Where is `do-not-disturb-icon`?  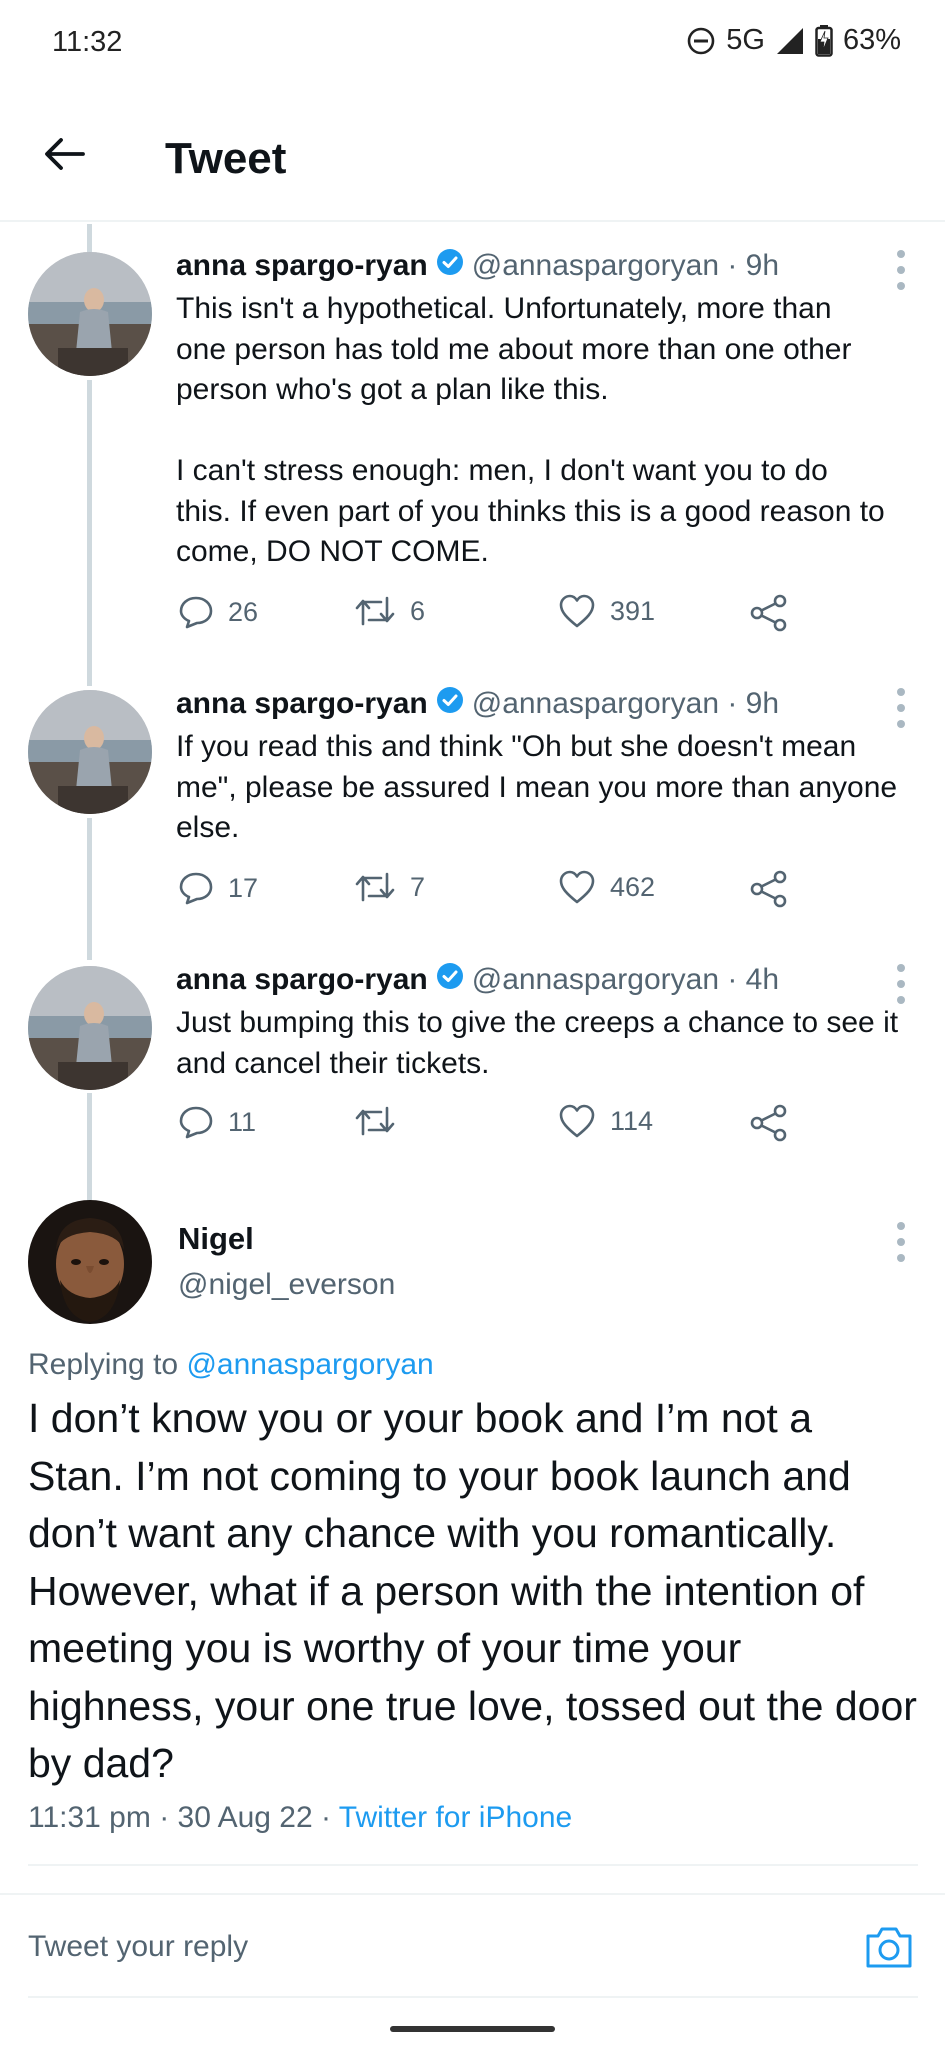
do-not-disturb-icon is located at coordinates (701, 41).